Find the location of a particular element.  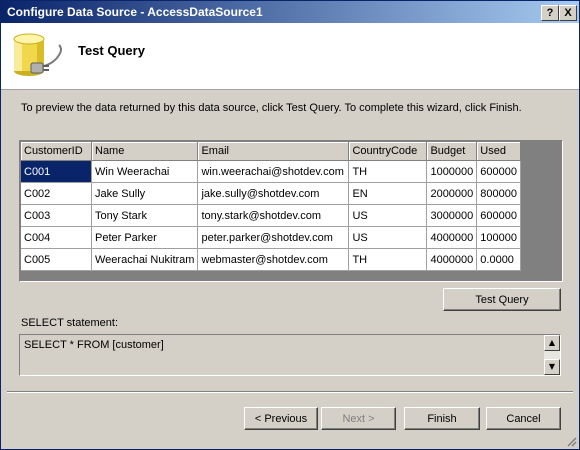

grid-cell: Win Weerachai is located at coordinates (145, 171).